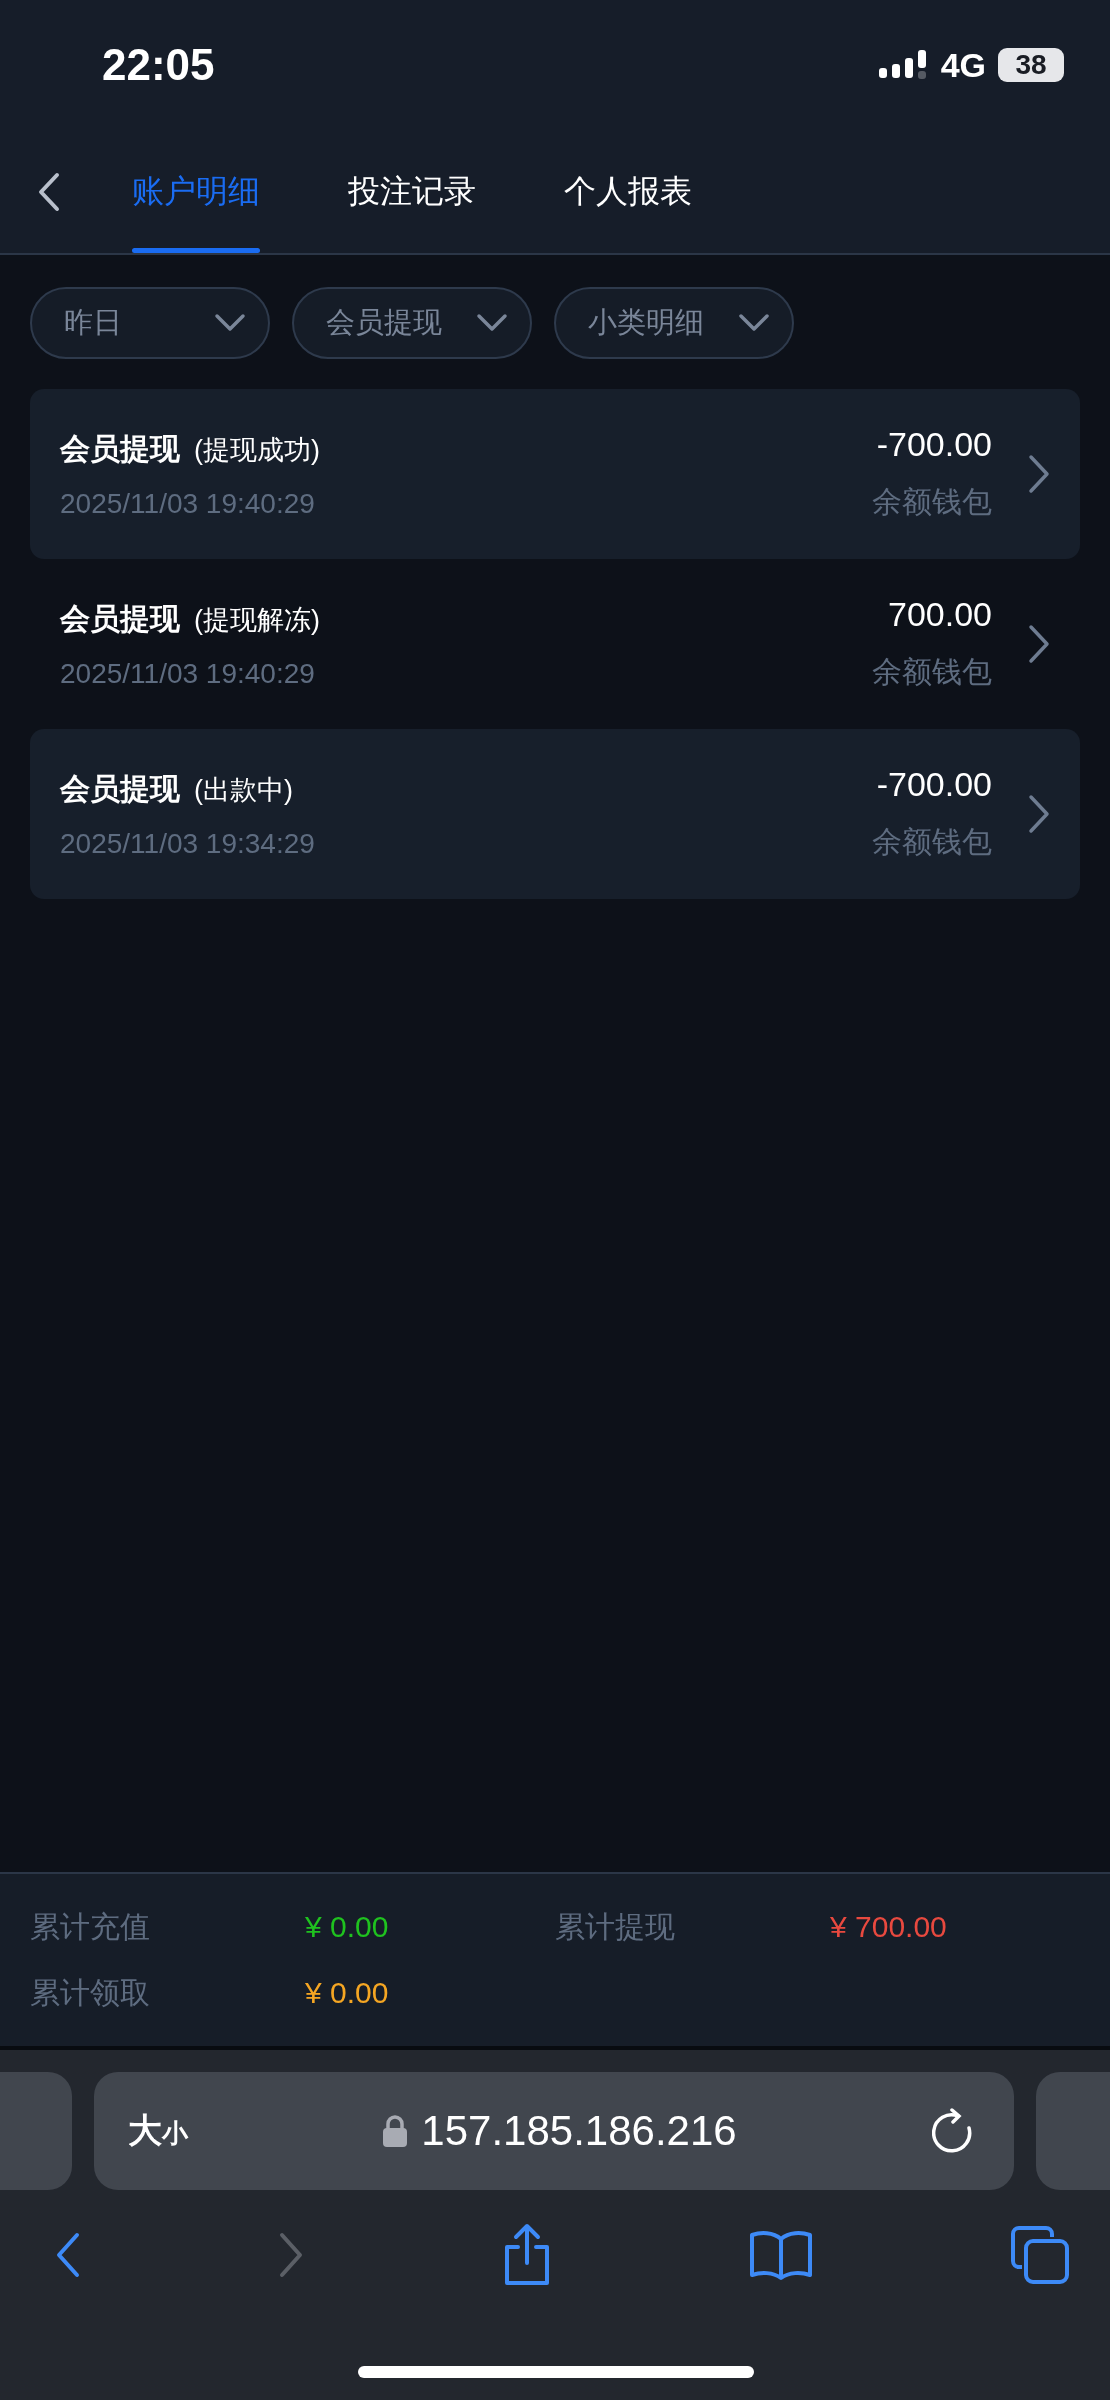 The image size is (1110, 2400). What do you see at coordinates (963, 65) in the screenshot?
I see `network-label: 4G` at bounding box center [963, 65].